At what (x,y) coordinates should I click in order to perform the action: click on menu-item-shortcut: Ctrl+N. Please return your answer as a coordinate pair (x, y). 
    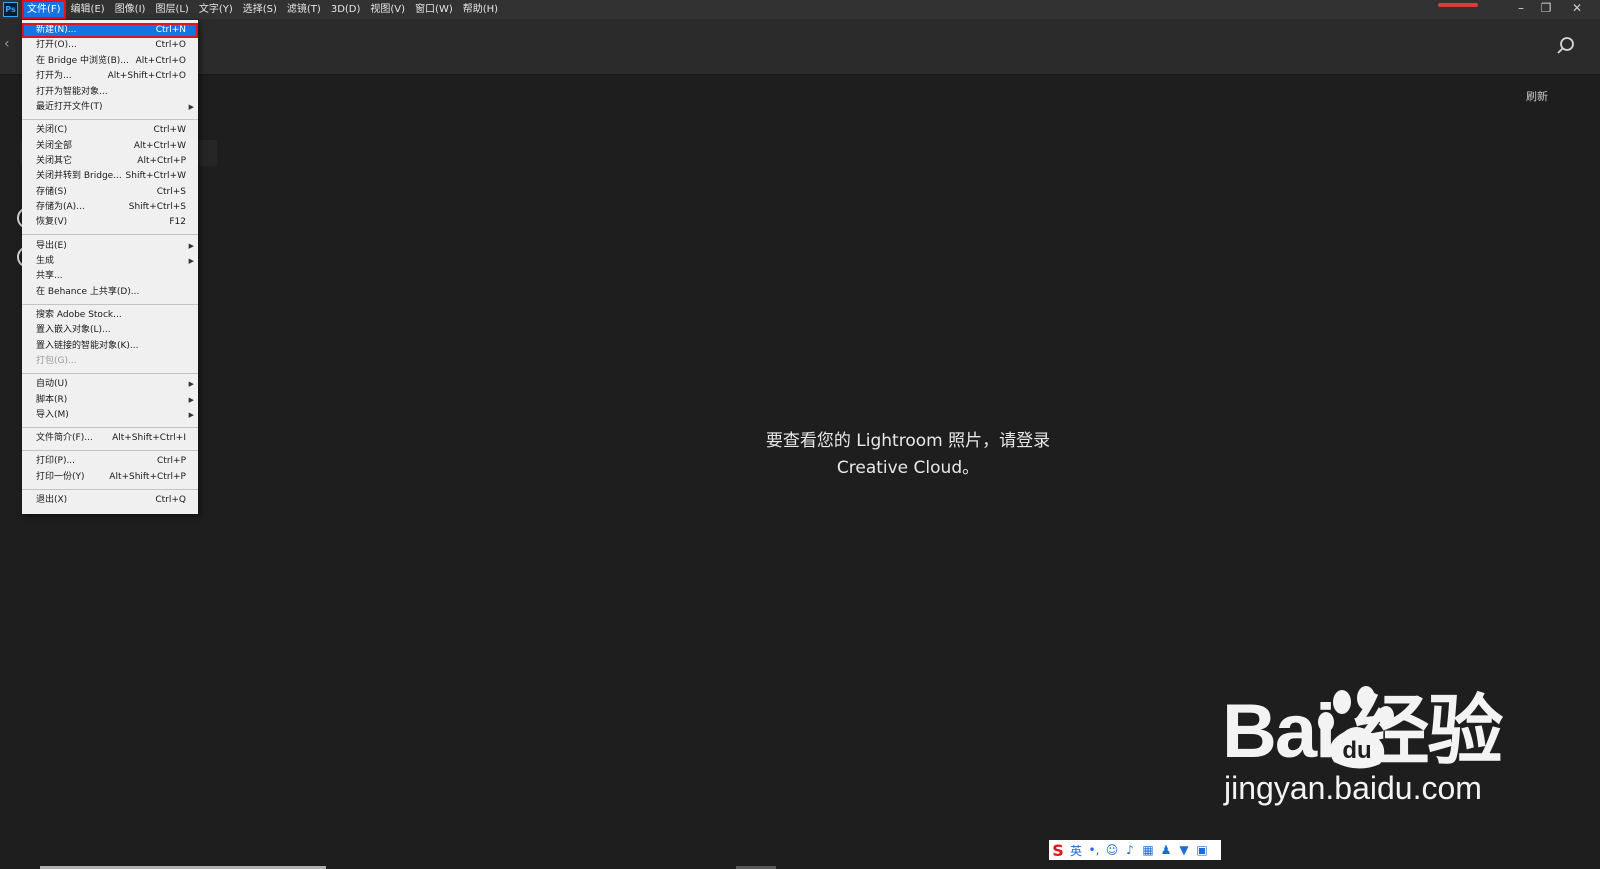
    Looking at the image, I should click on (170, 30).